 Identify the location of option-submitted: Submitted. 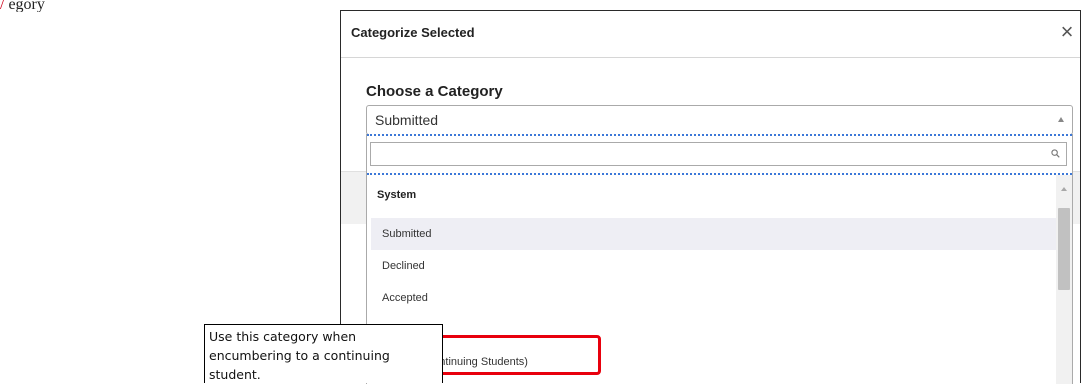
(713, 234).